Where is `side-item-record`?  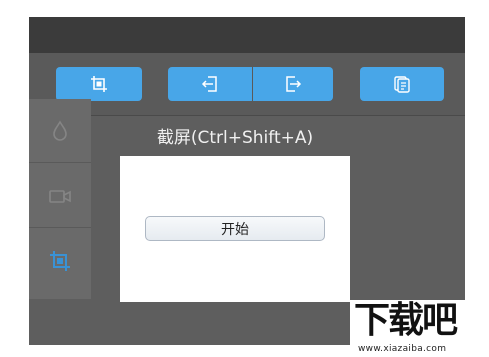
side-item-record is located at coordinates (60, 196).